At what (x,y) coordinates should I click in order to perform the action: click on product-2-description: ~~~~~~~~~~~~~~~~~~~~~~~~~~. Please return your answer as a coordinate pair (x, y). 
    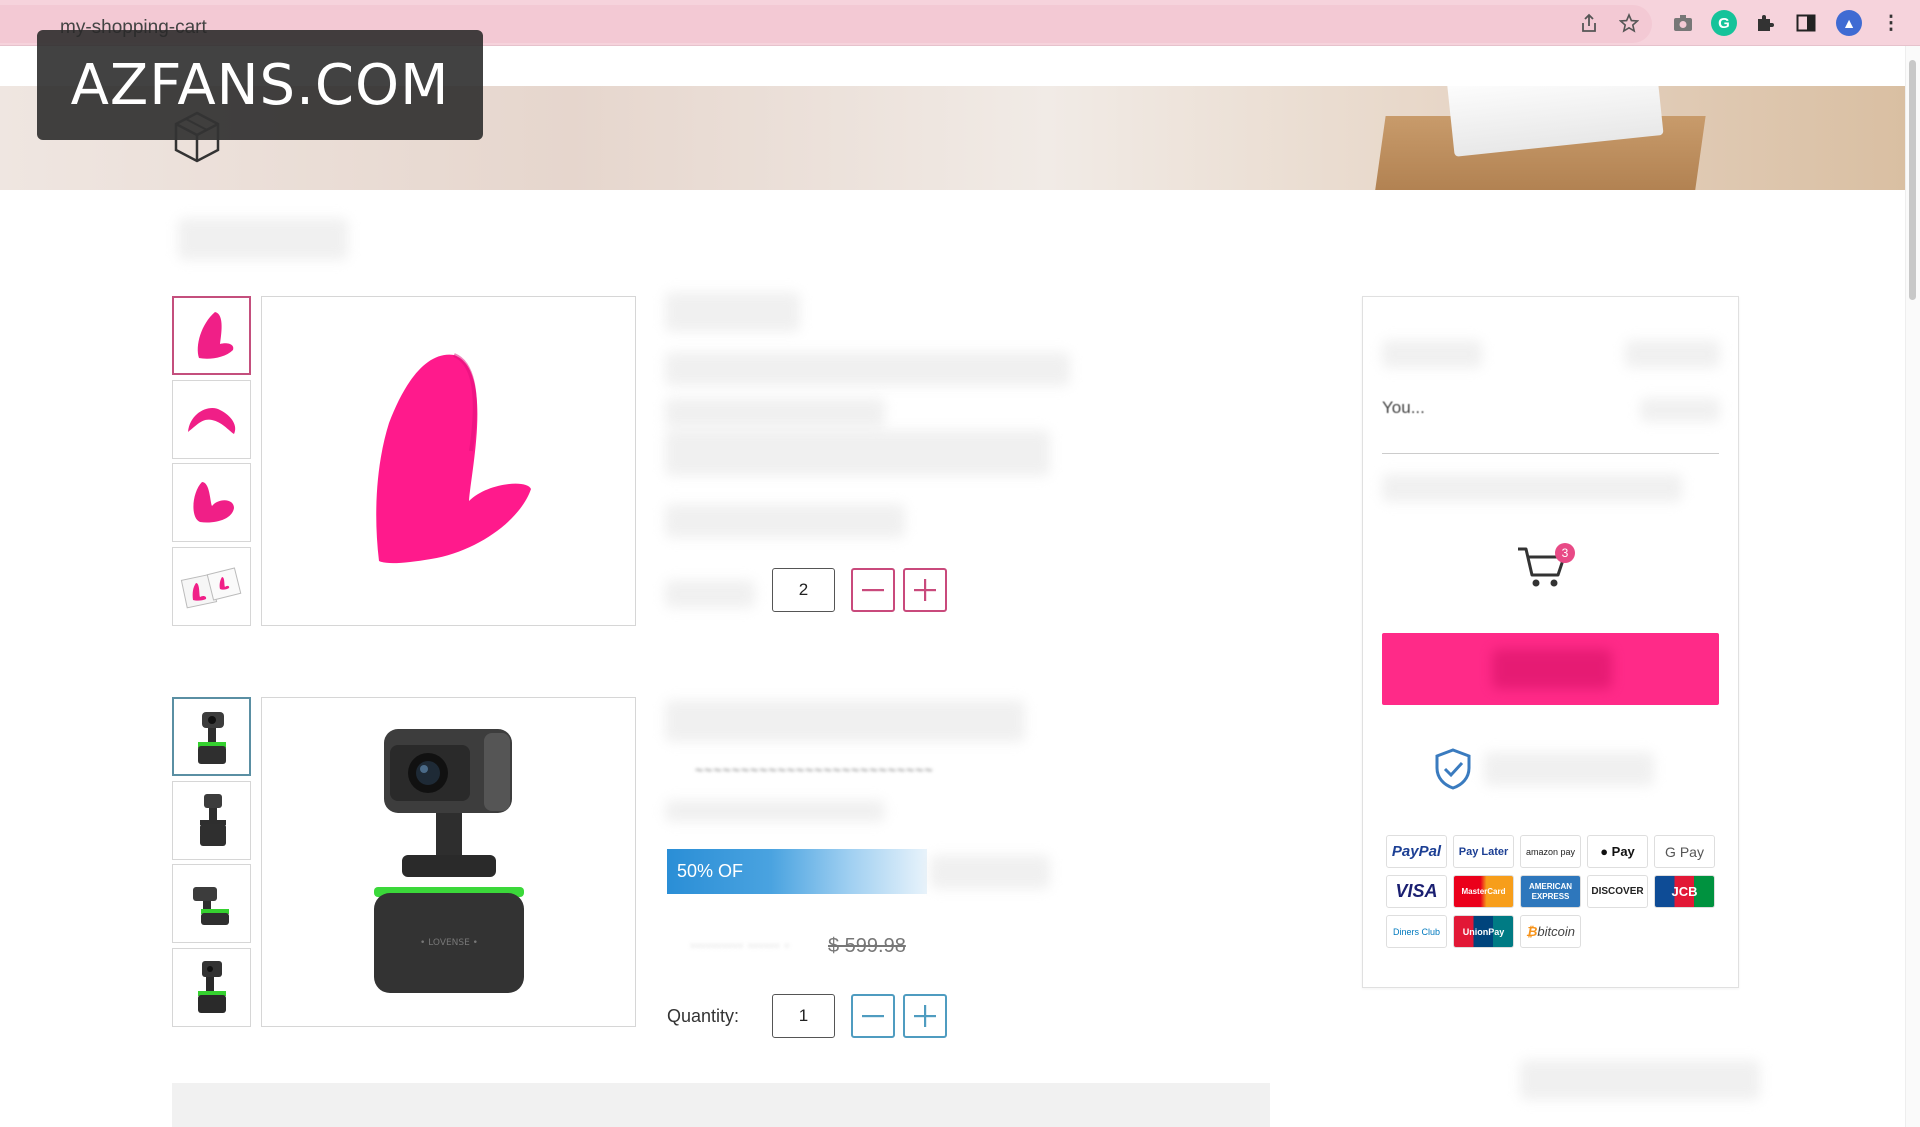
    Looking at the image, I should click on (814, 770).